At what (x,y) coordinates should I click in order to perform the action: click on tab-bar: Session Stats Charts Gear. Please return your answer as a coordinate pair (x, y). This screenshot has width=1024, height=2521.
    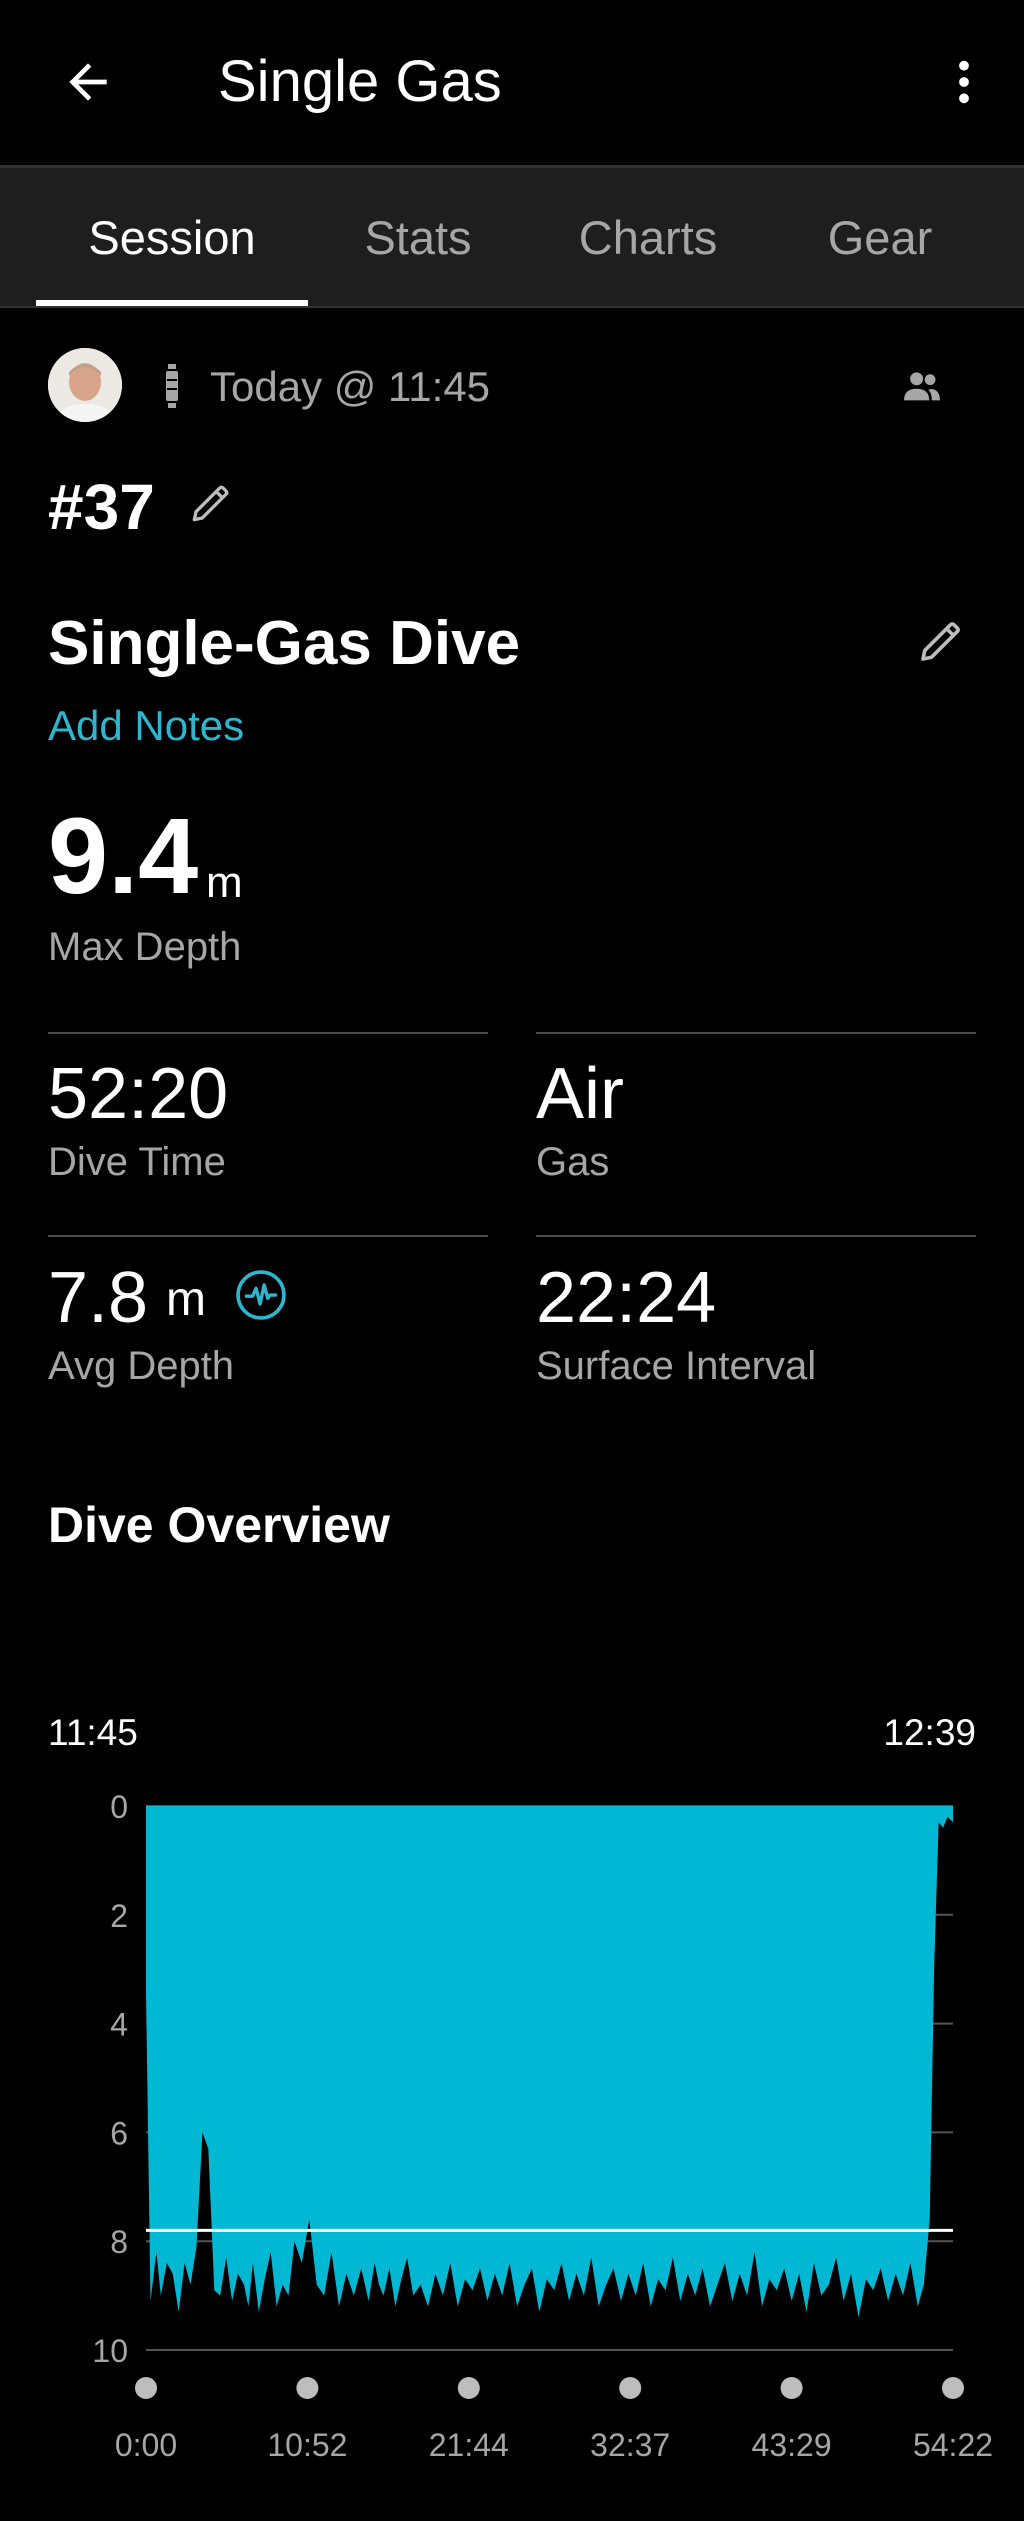
    Looking at the image, I should click on (512, 237).